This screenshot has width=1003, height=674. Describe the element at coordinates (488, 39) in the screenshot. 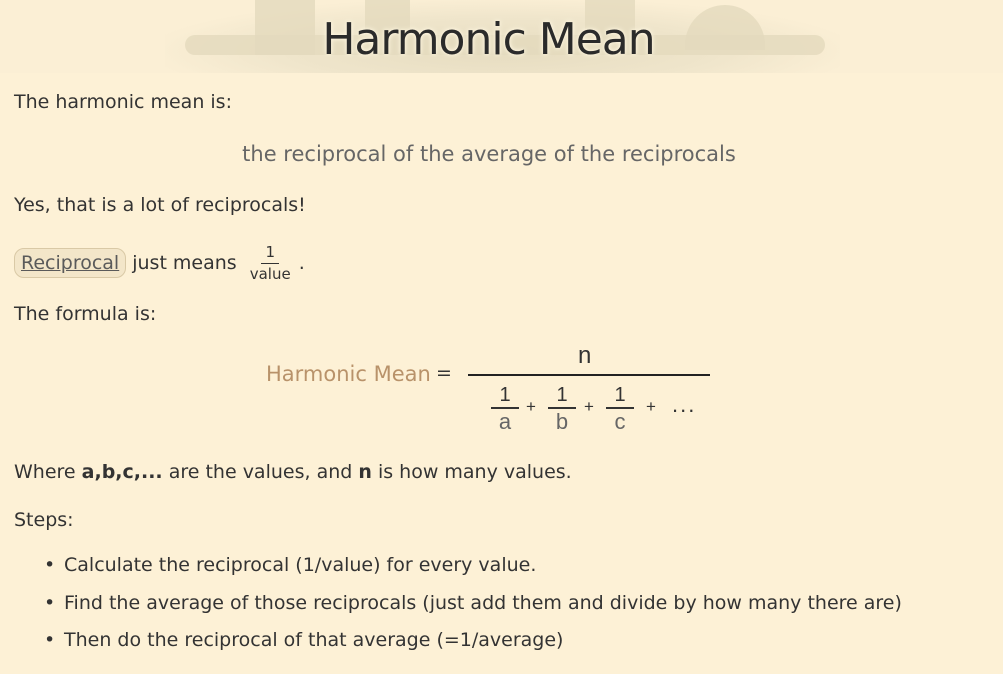

I see `page-title: Harmonic Mean` at that location.